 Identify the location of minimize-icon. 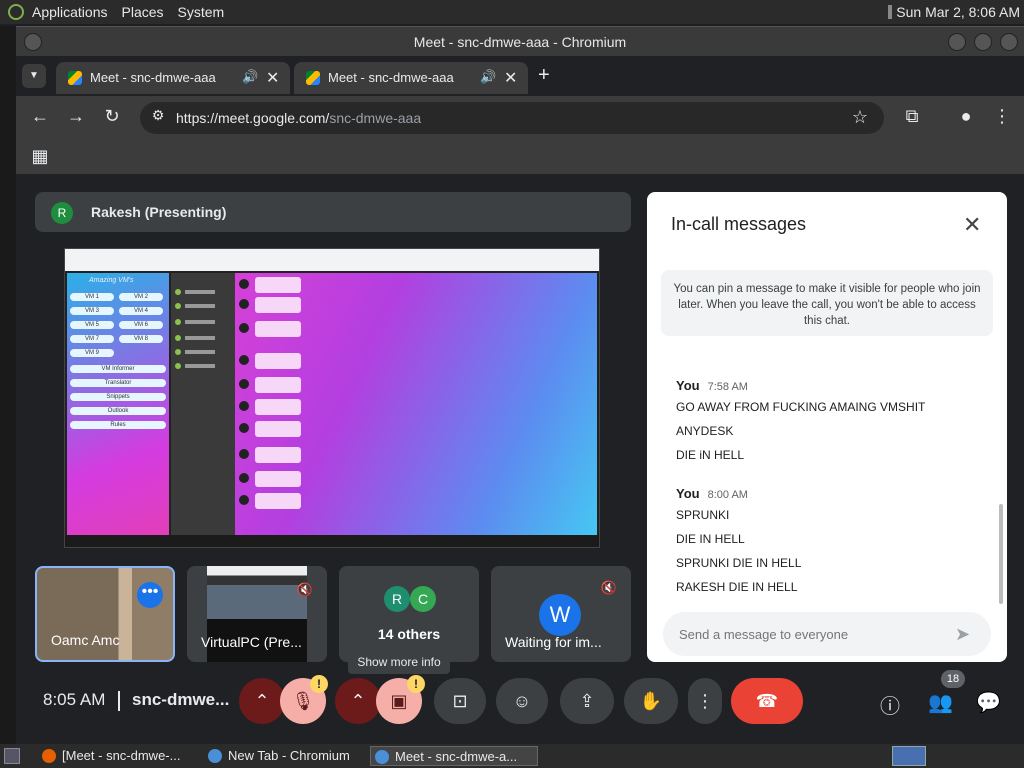
(957, 42).